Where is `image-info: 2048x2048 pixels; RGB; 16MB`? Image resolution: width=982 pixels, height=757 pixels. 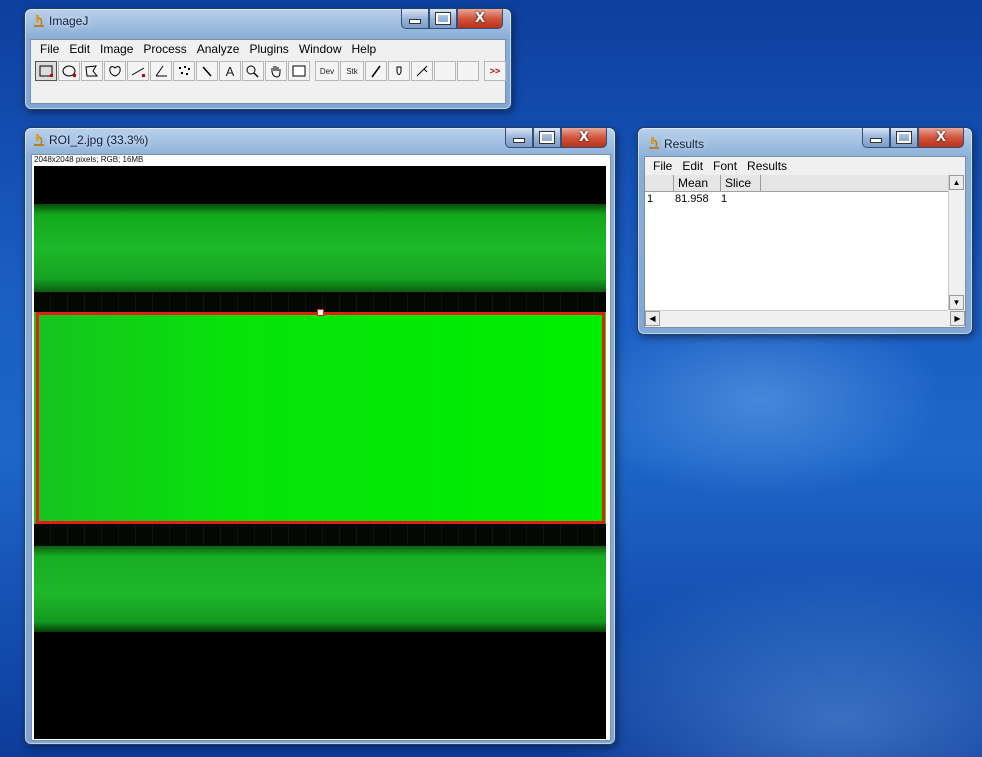
image-info: 2048x2048 pixels; RGB; 16MB is located at coordinates (89, 159).